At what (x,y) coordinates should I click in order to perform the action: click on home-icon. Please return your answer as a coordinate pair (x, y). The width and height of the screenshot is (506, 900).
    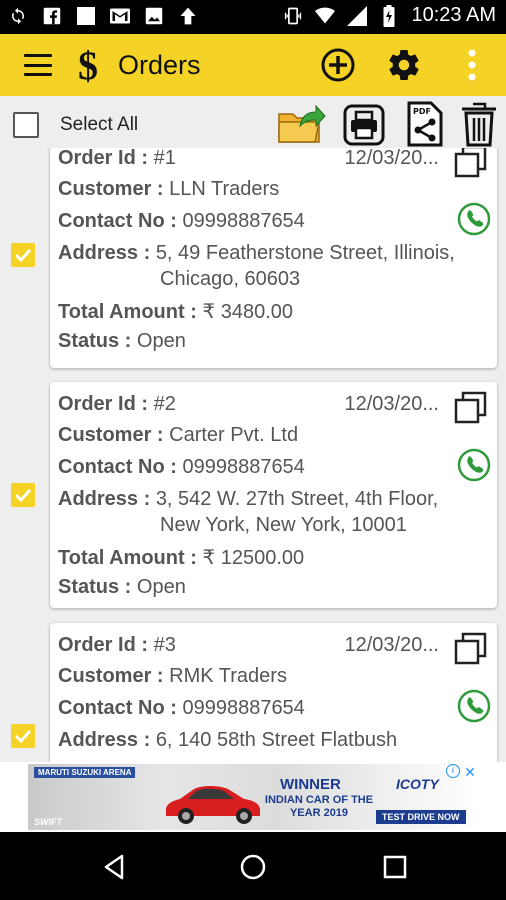
    Looking at the image, I should click on (253, 867).